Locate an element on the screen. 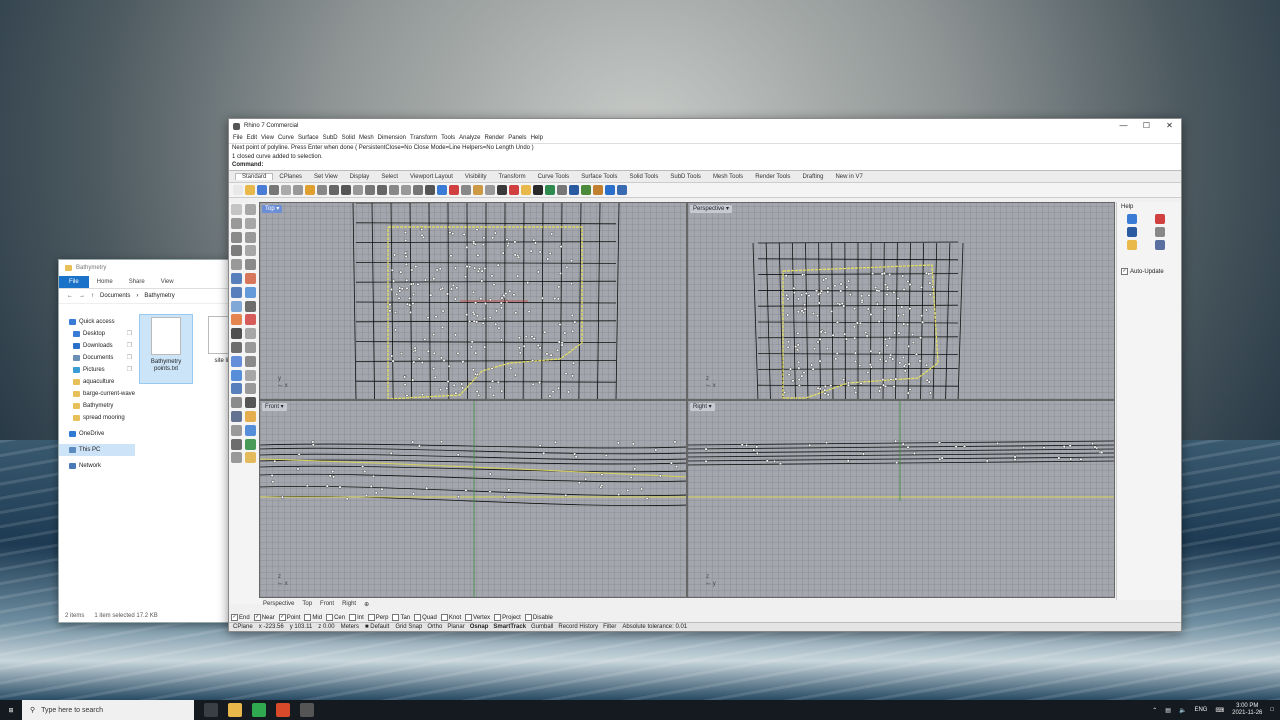 The width and height of the screenshot is (1280, 720). minimize-button: — is located at coordinates (1123, 126).